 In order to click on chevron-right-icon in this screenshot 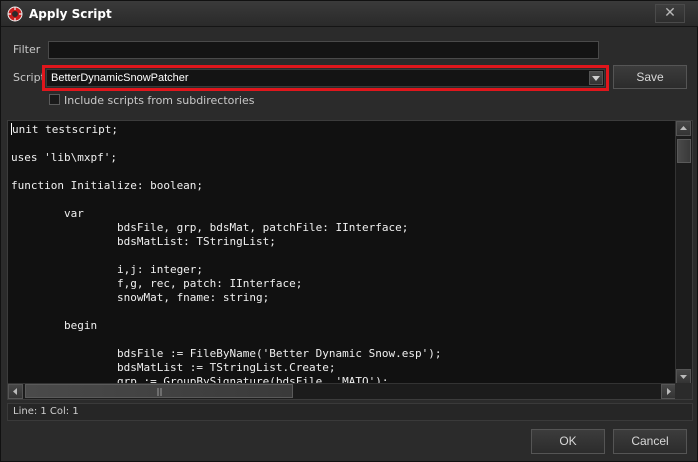, I will do `click(669, 391)`.